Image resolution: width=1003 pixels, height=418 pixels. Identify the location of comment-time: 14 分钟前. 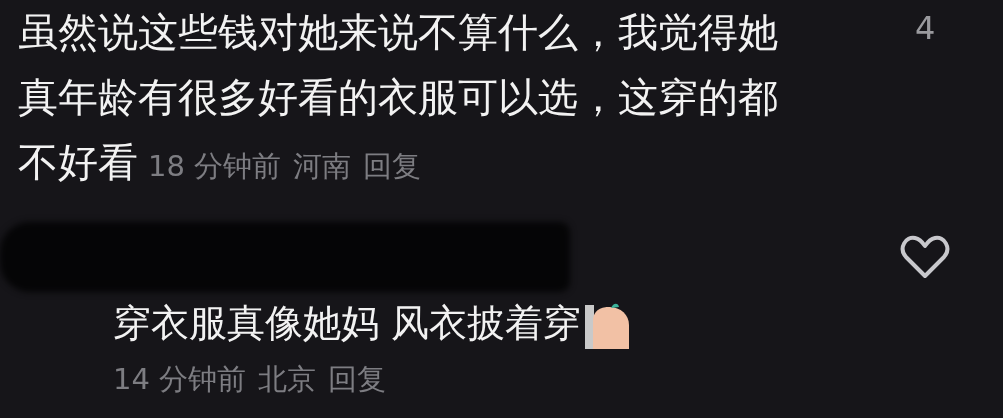
(180, 379).